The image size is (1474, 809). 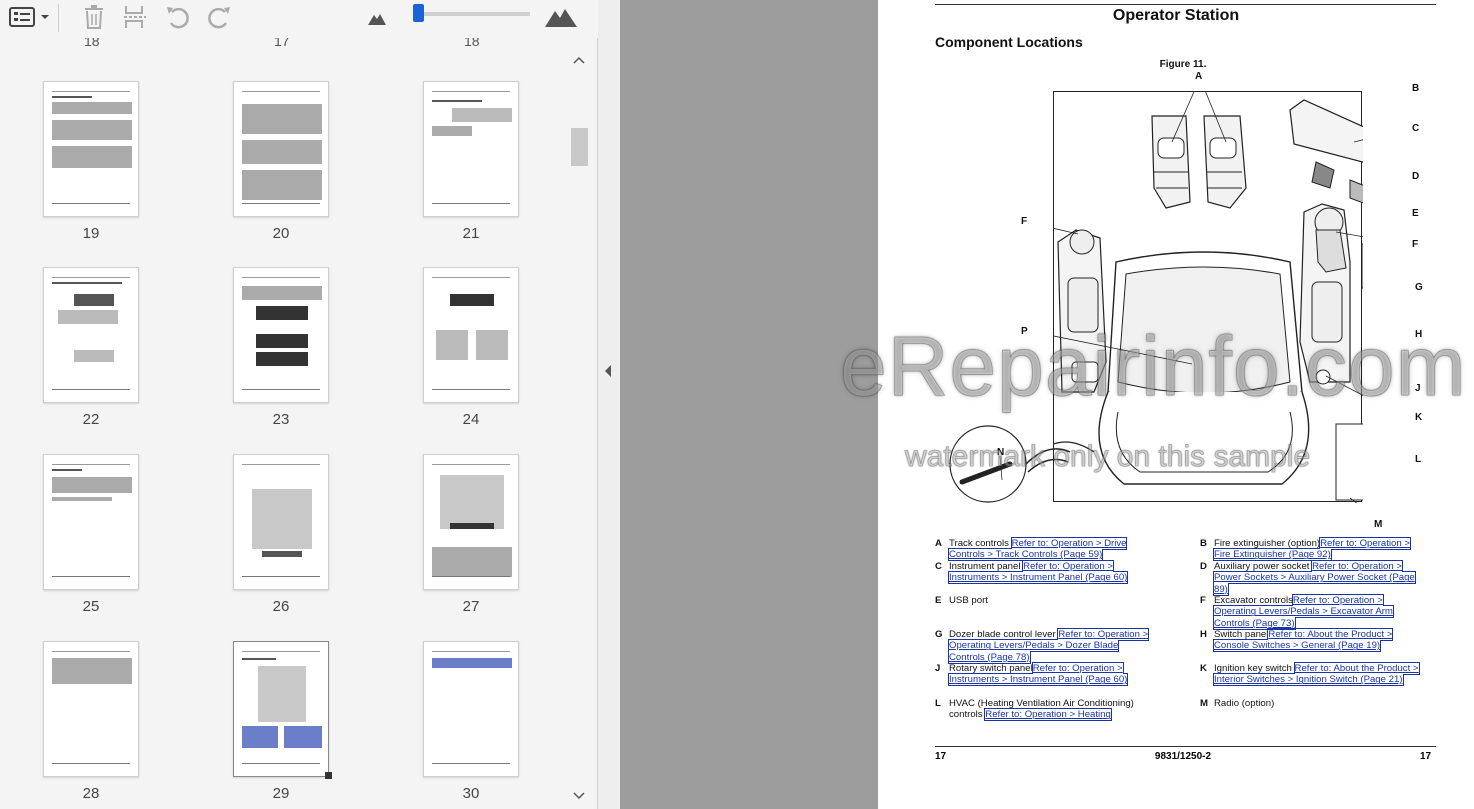 I want to click on extract-icon, so click(x=135, y=17).